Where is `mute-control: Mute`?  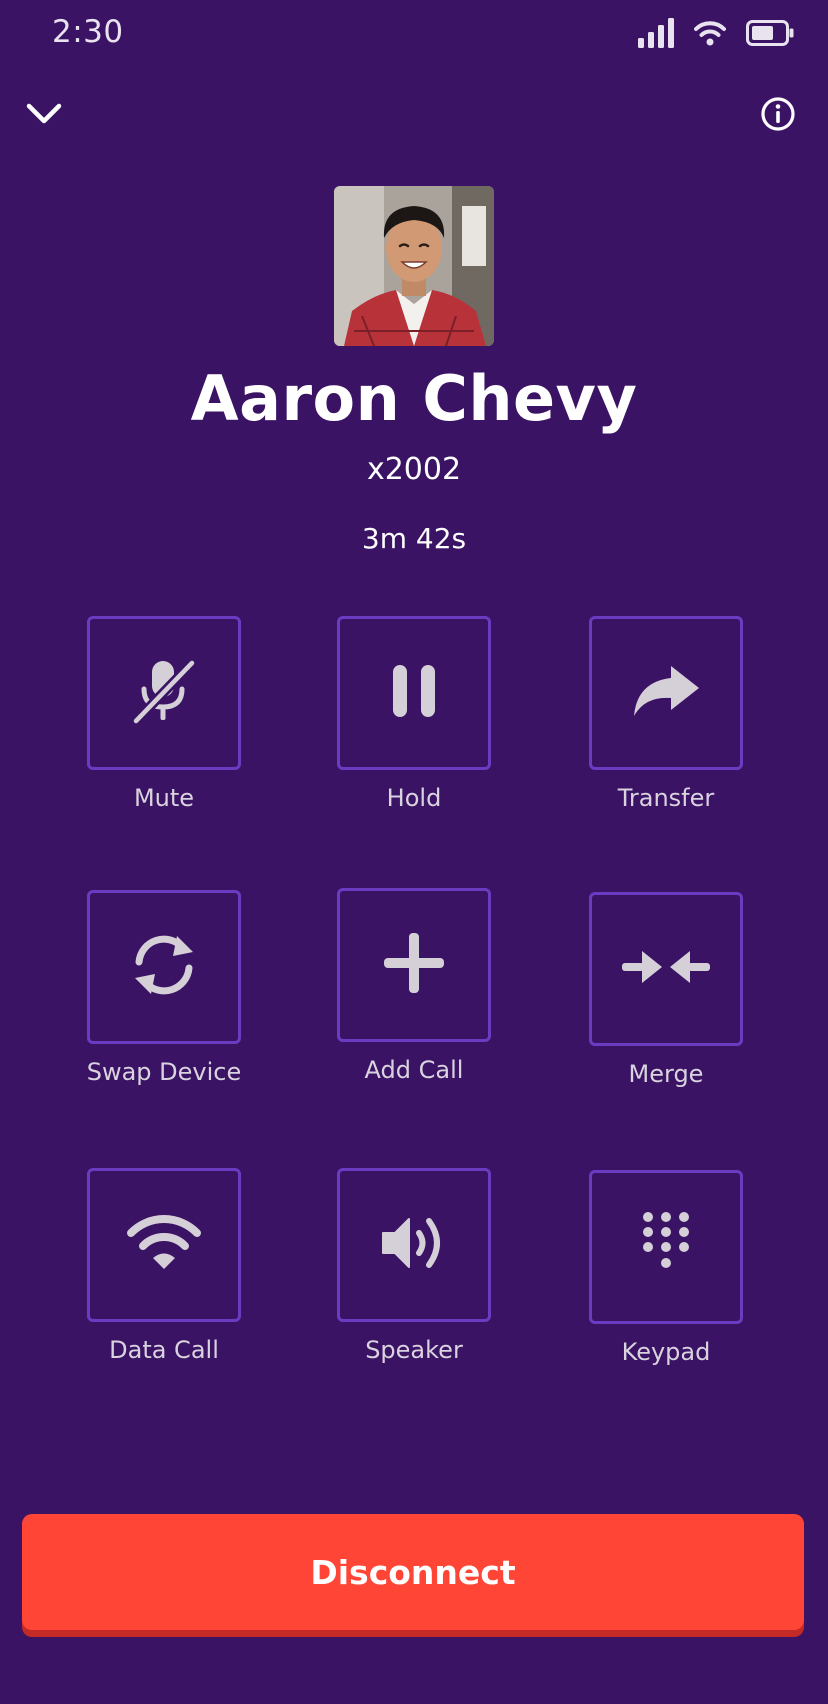 mute-control: Mute is located at coordinates (164, 714).